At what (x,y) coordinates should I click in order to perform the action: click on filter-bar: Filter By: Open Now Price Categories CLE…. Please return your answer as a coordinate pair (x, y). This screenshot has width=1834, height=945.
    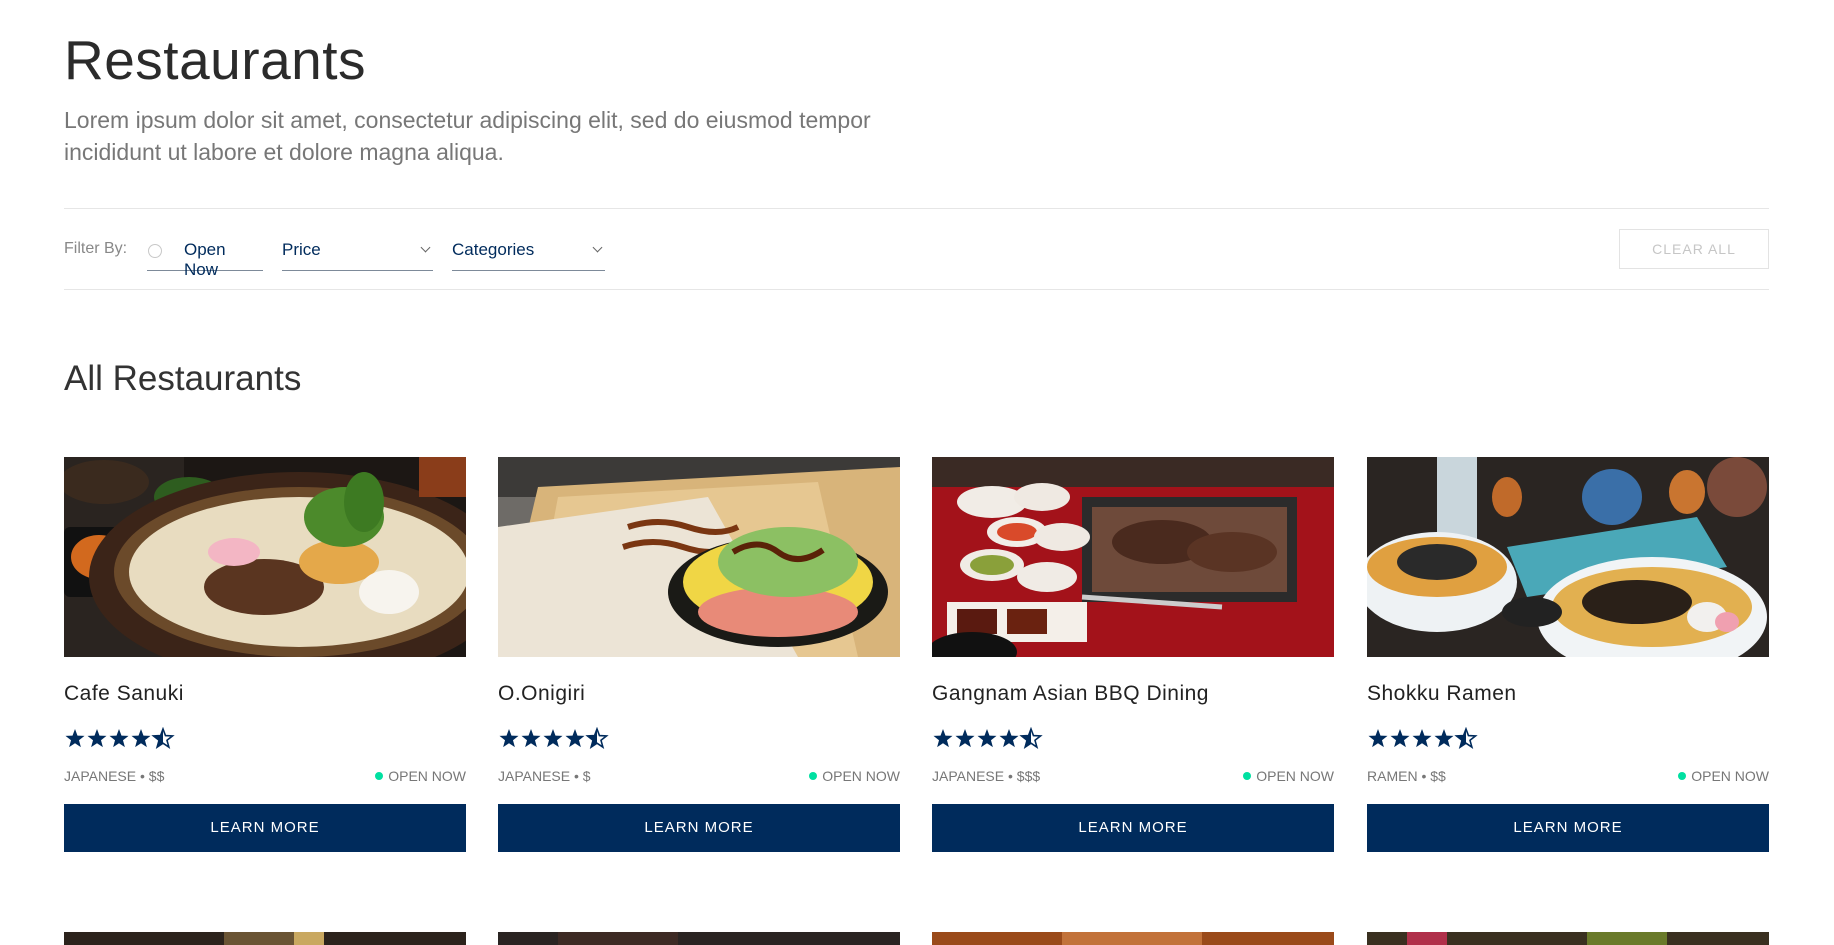
    Looking at the image, I should click on (916, 249).